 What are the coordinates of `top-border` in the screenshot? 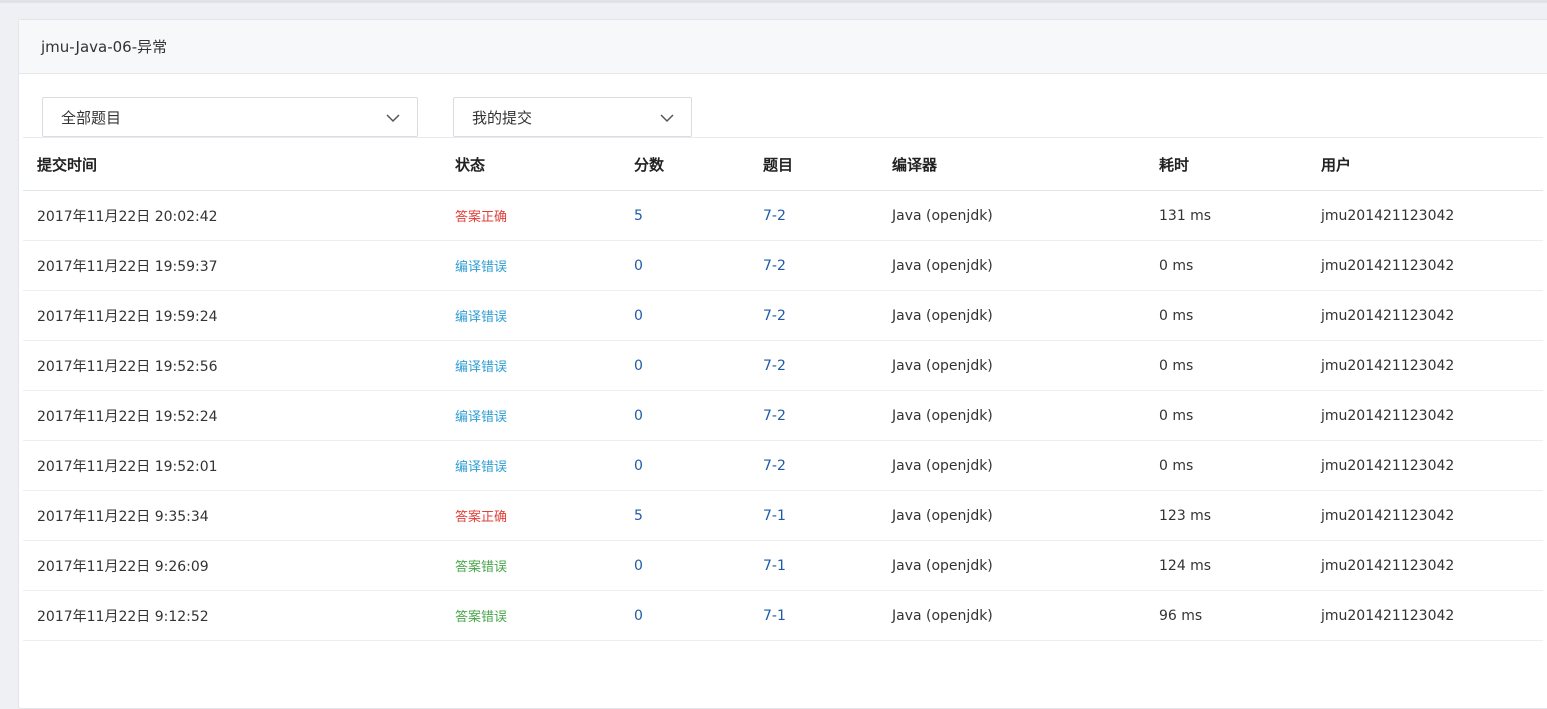 It's located at (773, 1).